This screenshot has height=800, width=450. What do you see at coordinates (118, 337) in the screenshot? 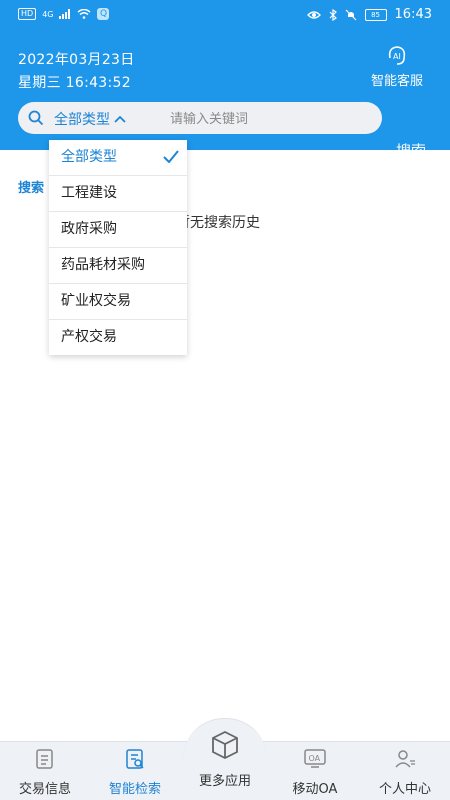
I see `dropdown-item-property-rights: 产权交易` at bounding box center [118, 337].